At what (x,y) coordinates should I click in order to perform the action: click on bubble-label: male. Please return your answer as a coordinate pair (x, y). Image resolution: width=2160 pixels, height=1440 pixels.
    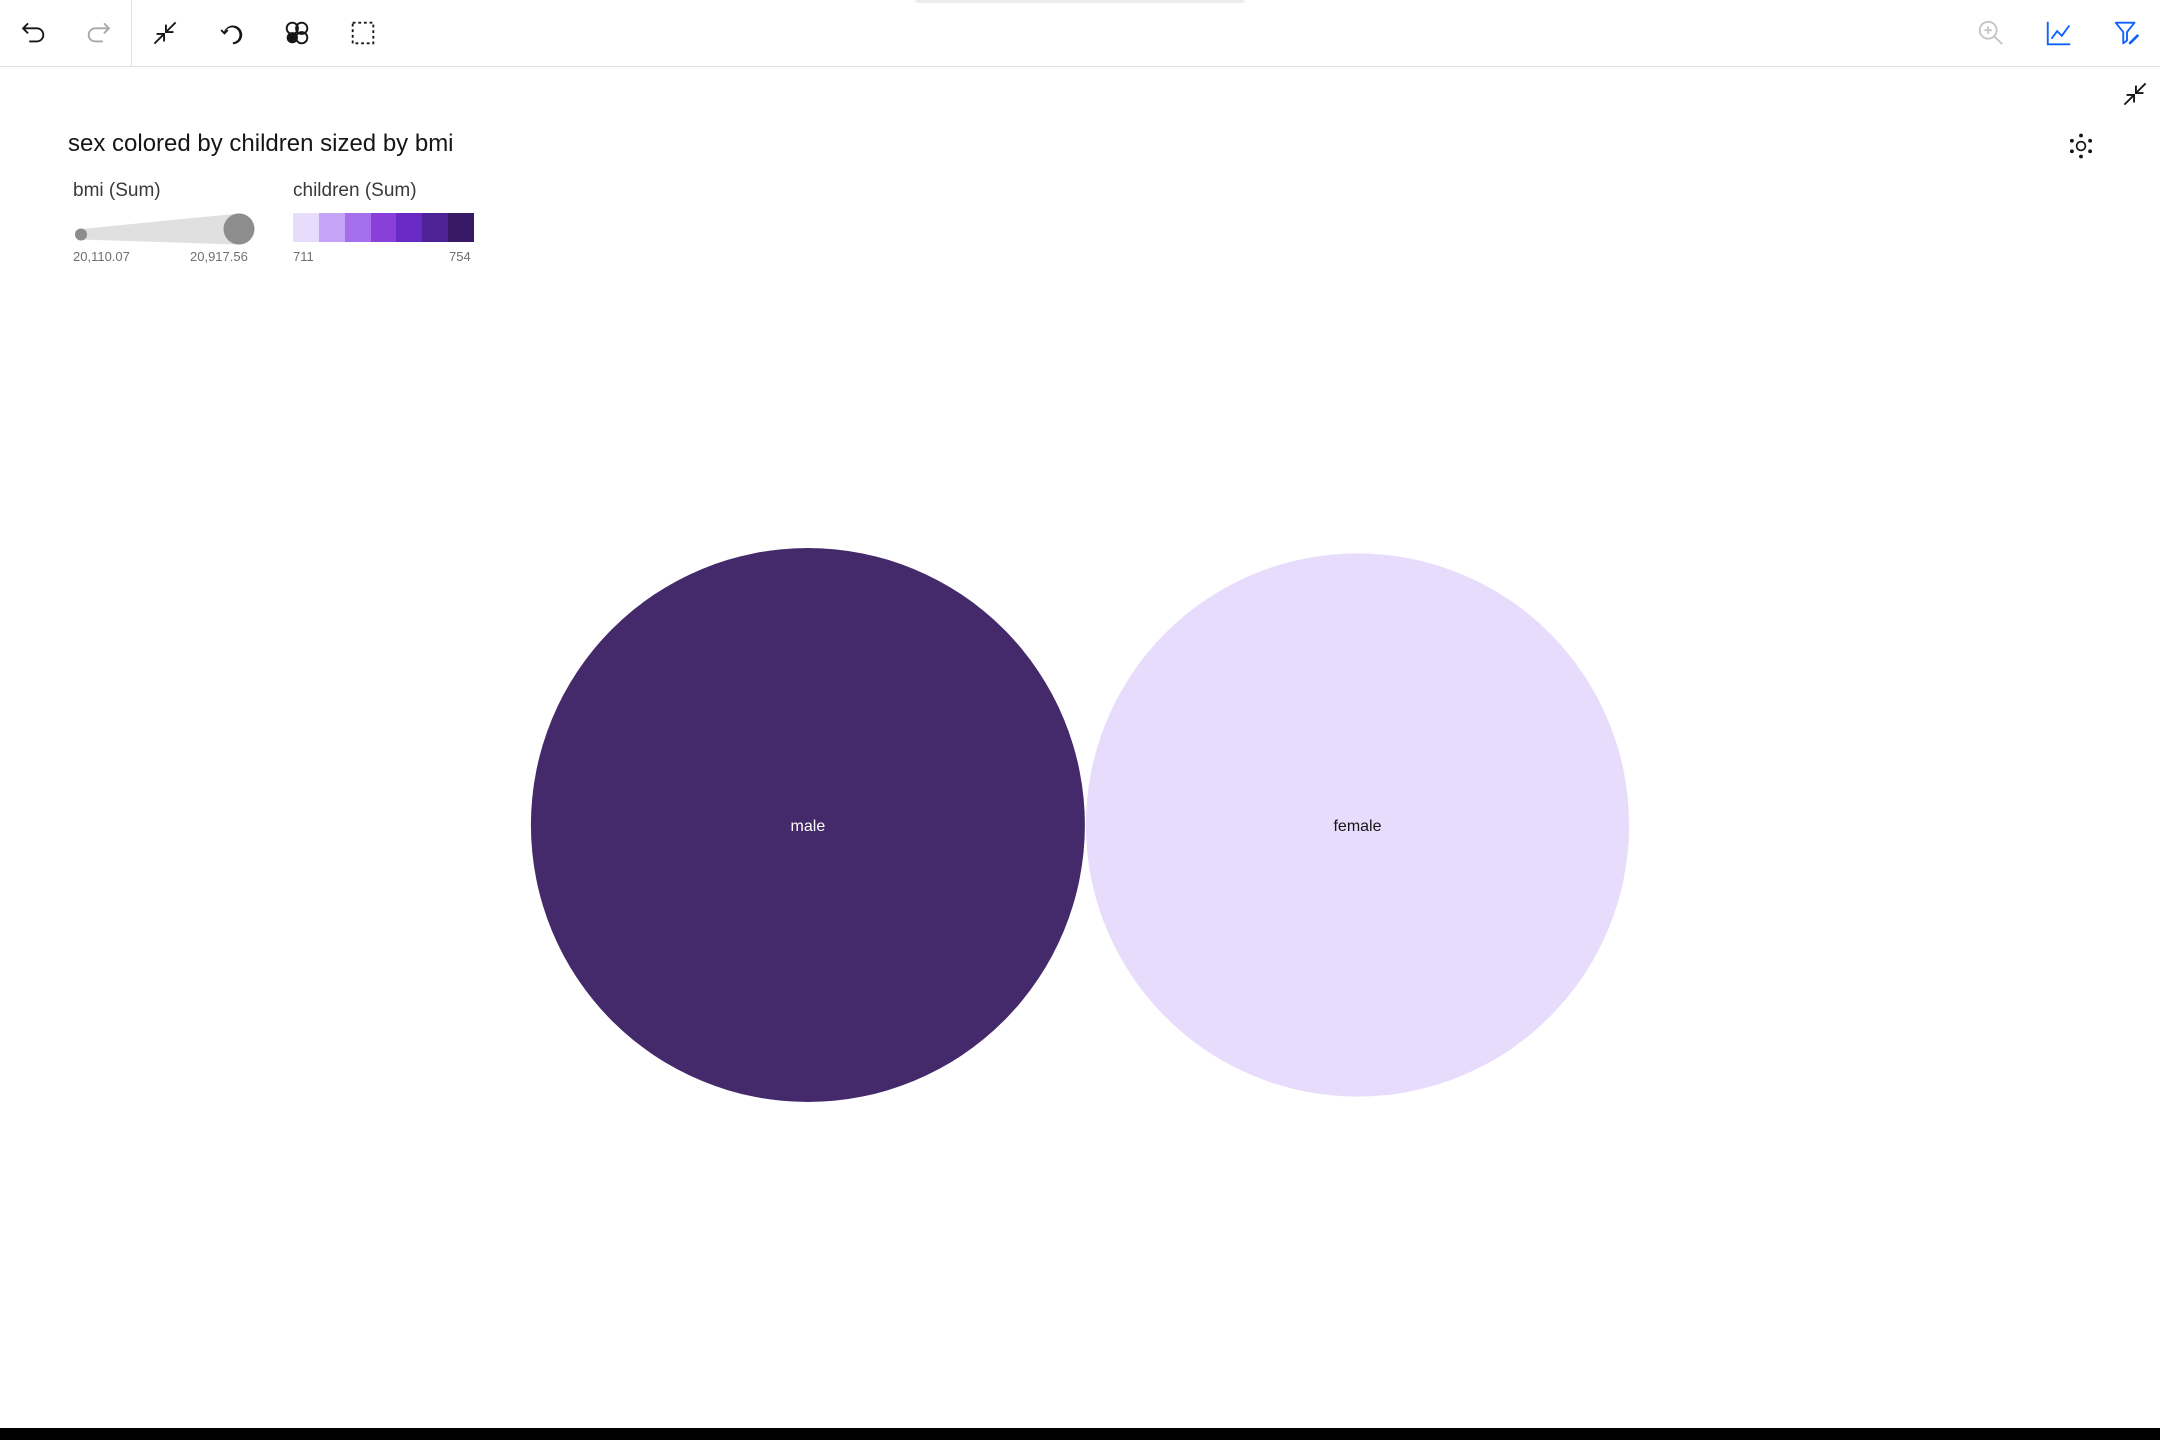
    Looking at the image, I should click on (808, 826).